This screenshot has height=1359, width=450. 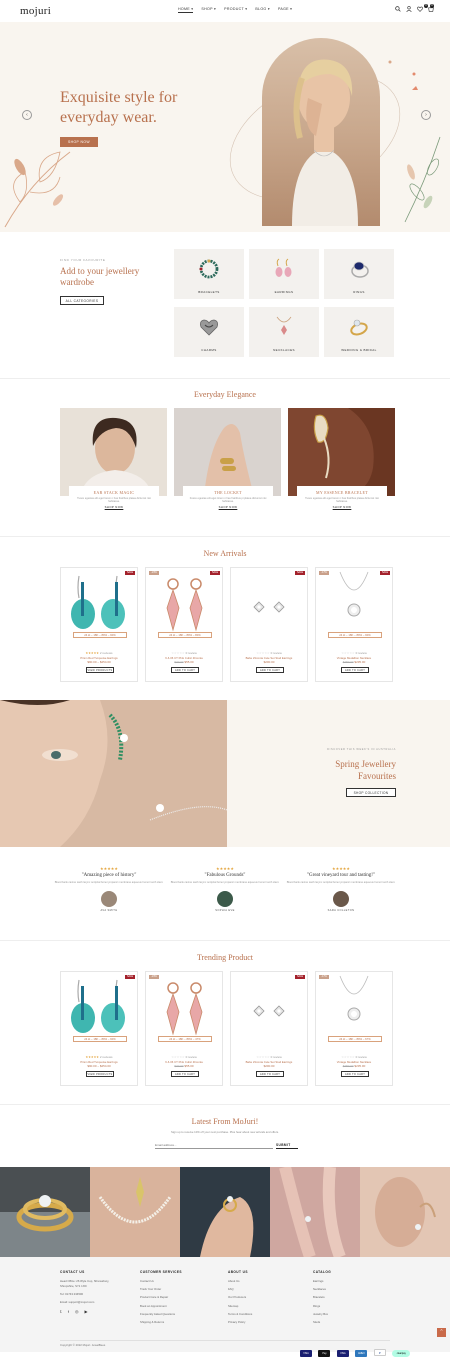 What do you see at coordinates (353, 770) in the screenshot?
I see `promo-title: Spring Jewellery Favourites` at bounding box center [353, 770].